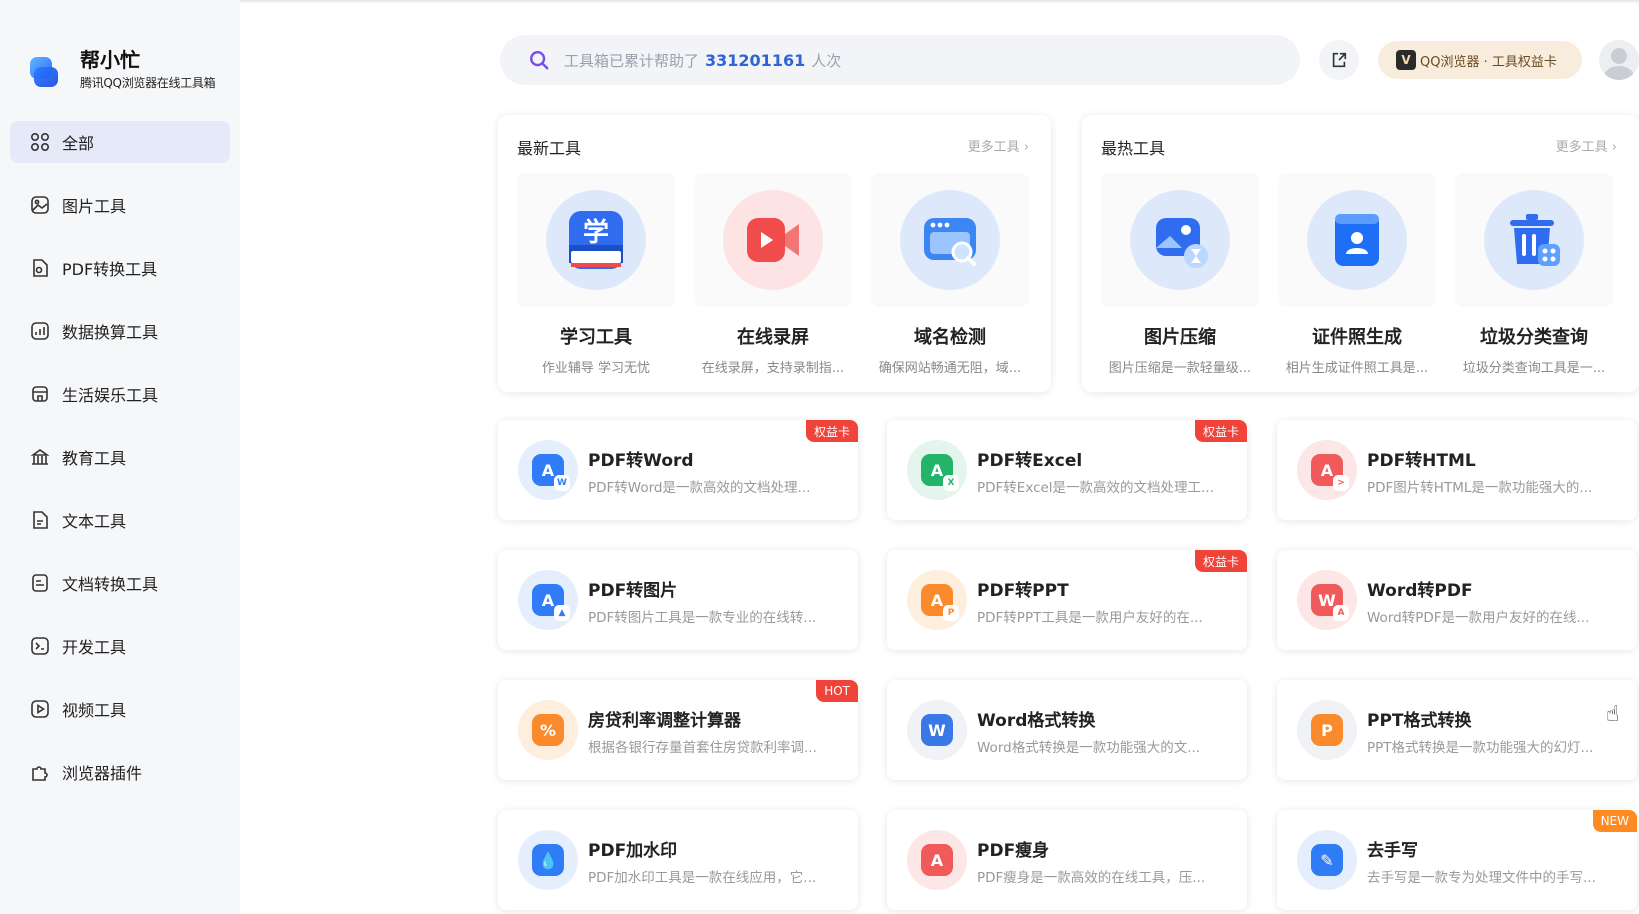 This screenshot has width=1639, height=914. What do you see at coordinates (110, 60) in the screenshot?
I see `brand-title: 帮小忙` at bounding box center [110, 60].